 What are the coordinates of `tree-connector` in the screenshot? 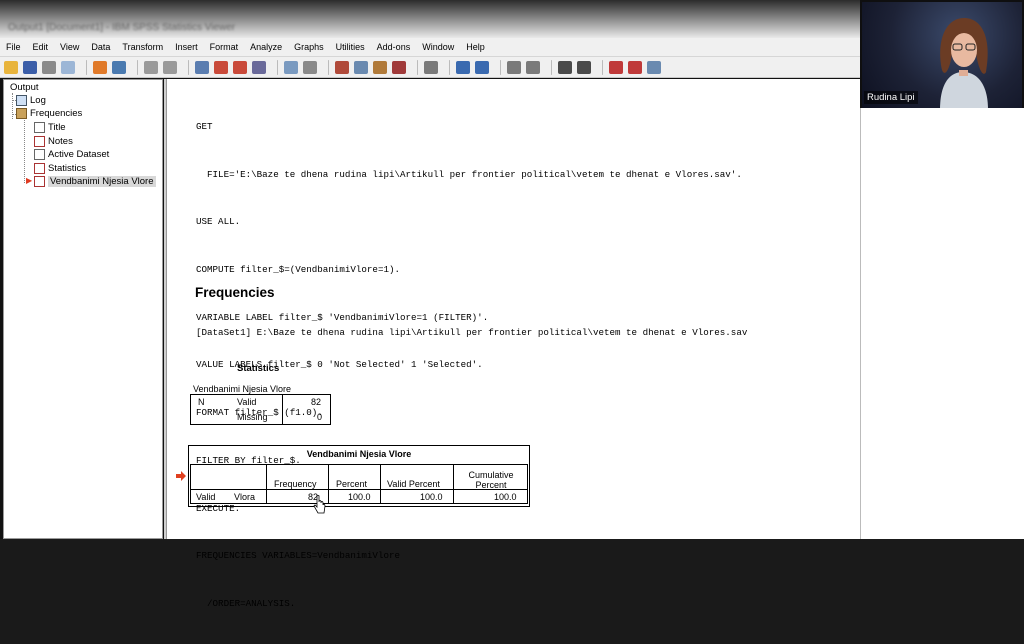 It's located at (12, 106).